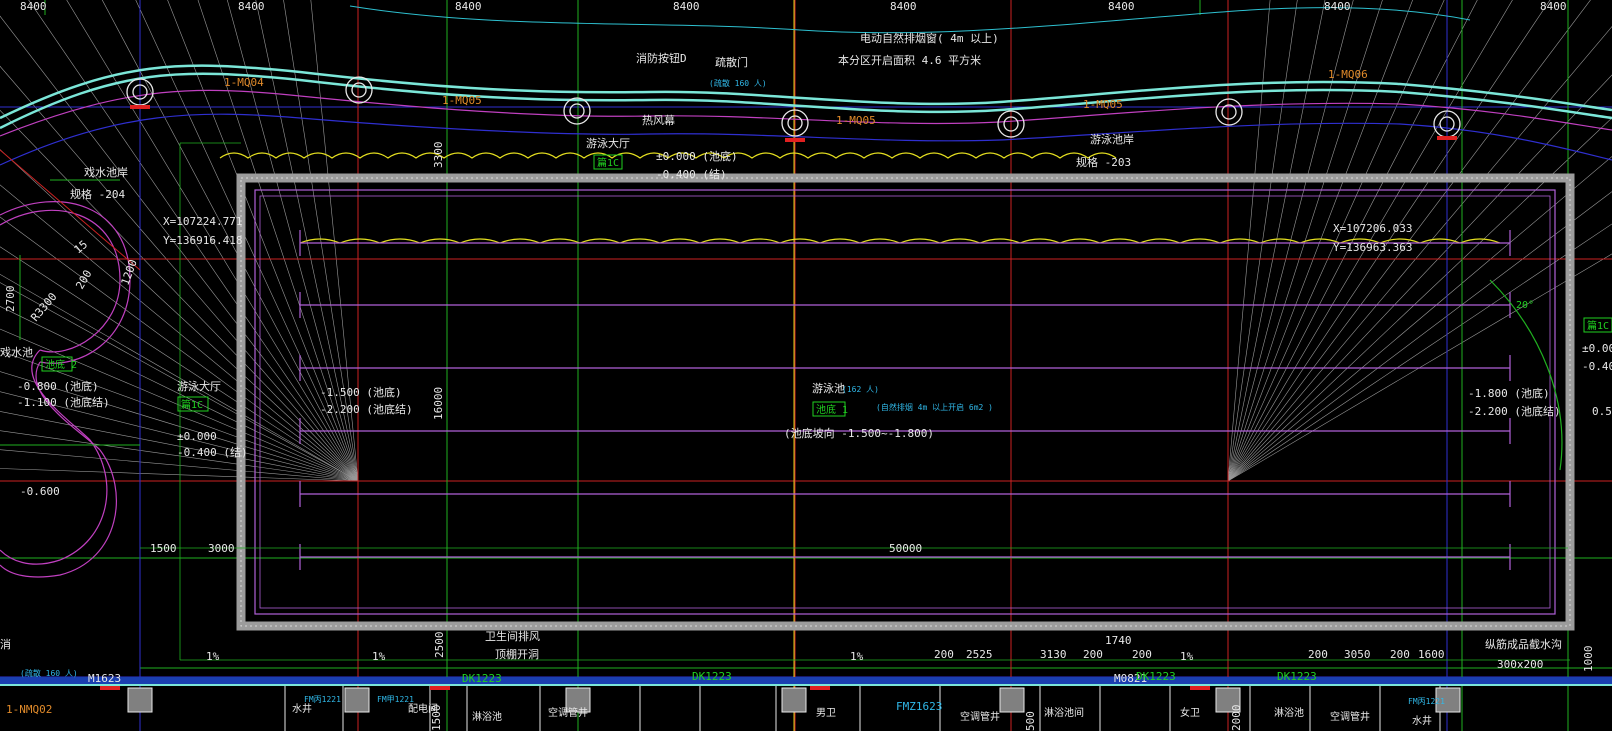  I want to click on fm1-label: FM丙1221, so click(322, 699).